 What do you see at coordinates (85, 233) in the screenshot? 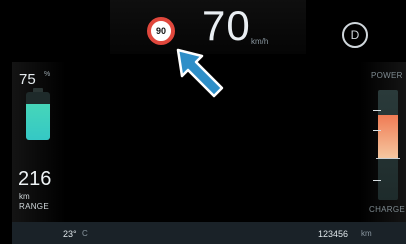
I see `temperature-unit: C` at bounding box center [85, 233].